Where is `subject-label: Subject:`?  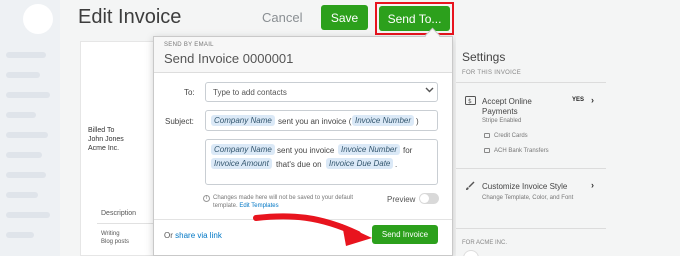 subject-label: Subject: is located at coordinates (179, 121).